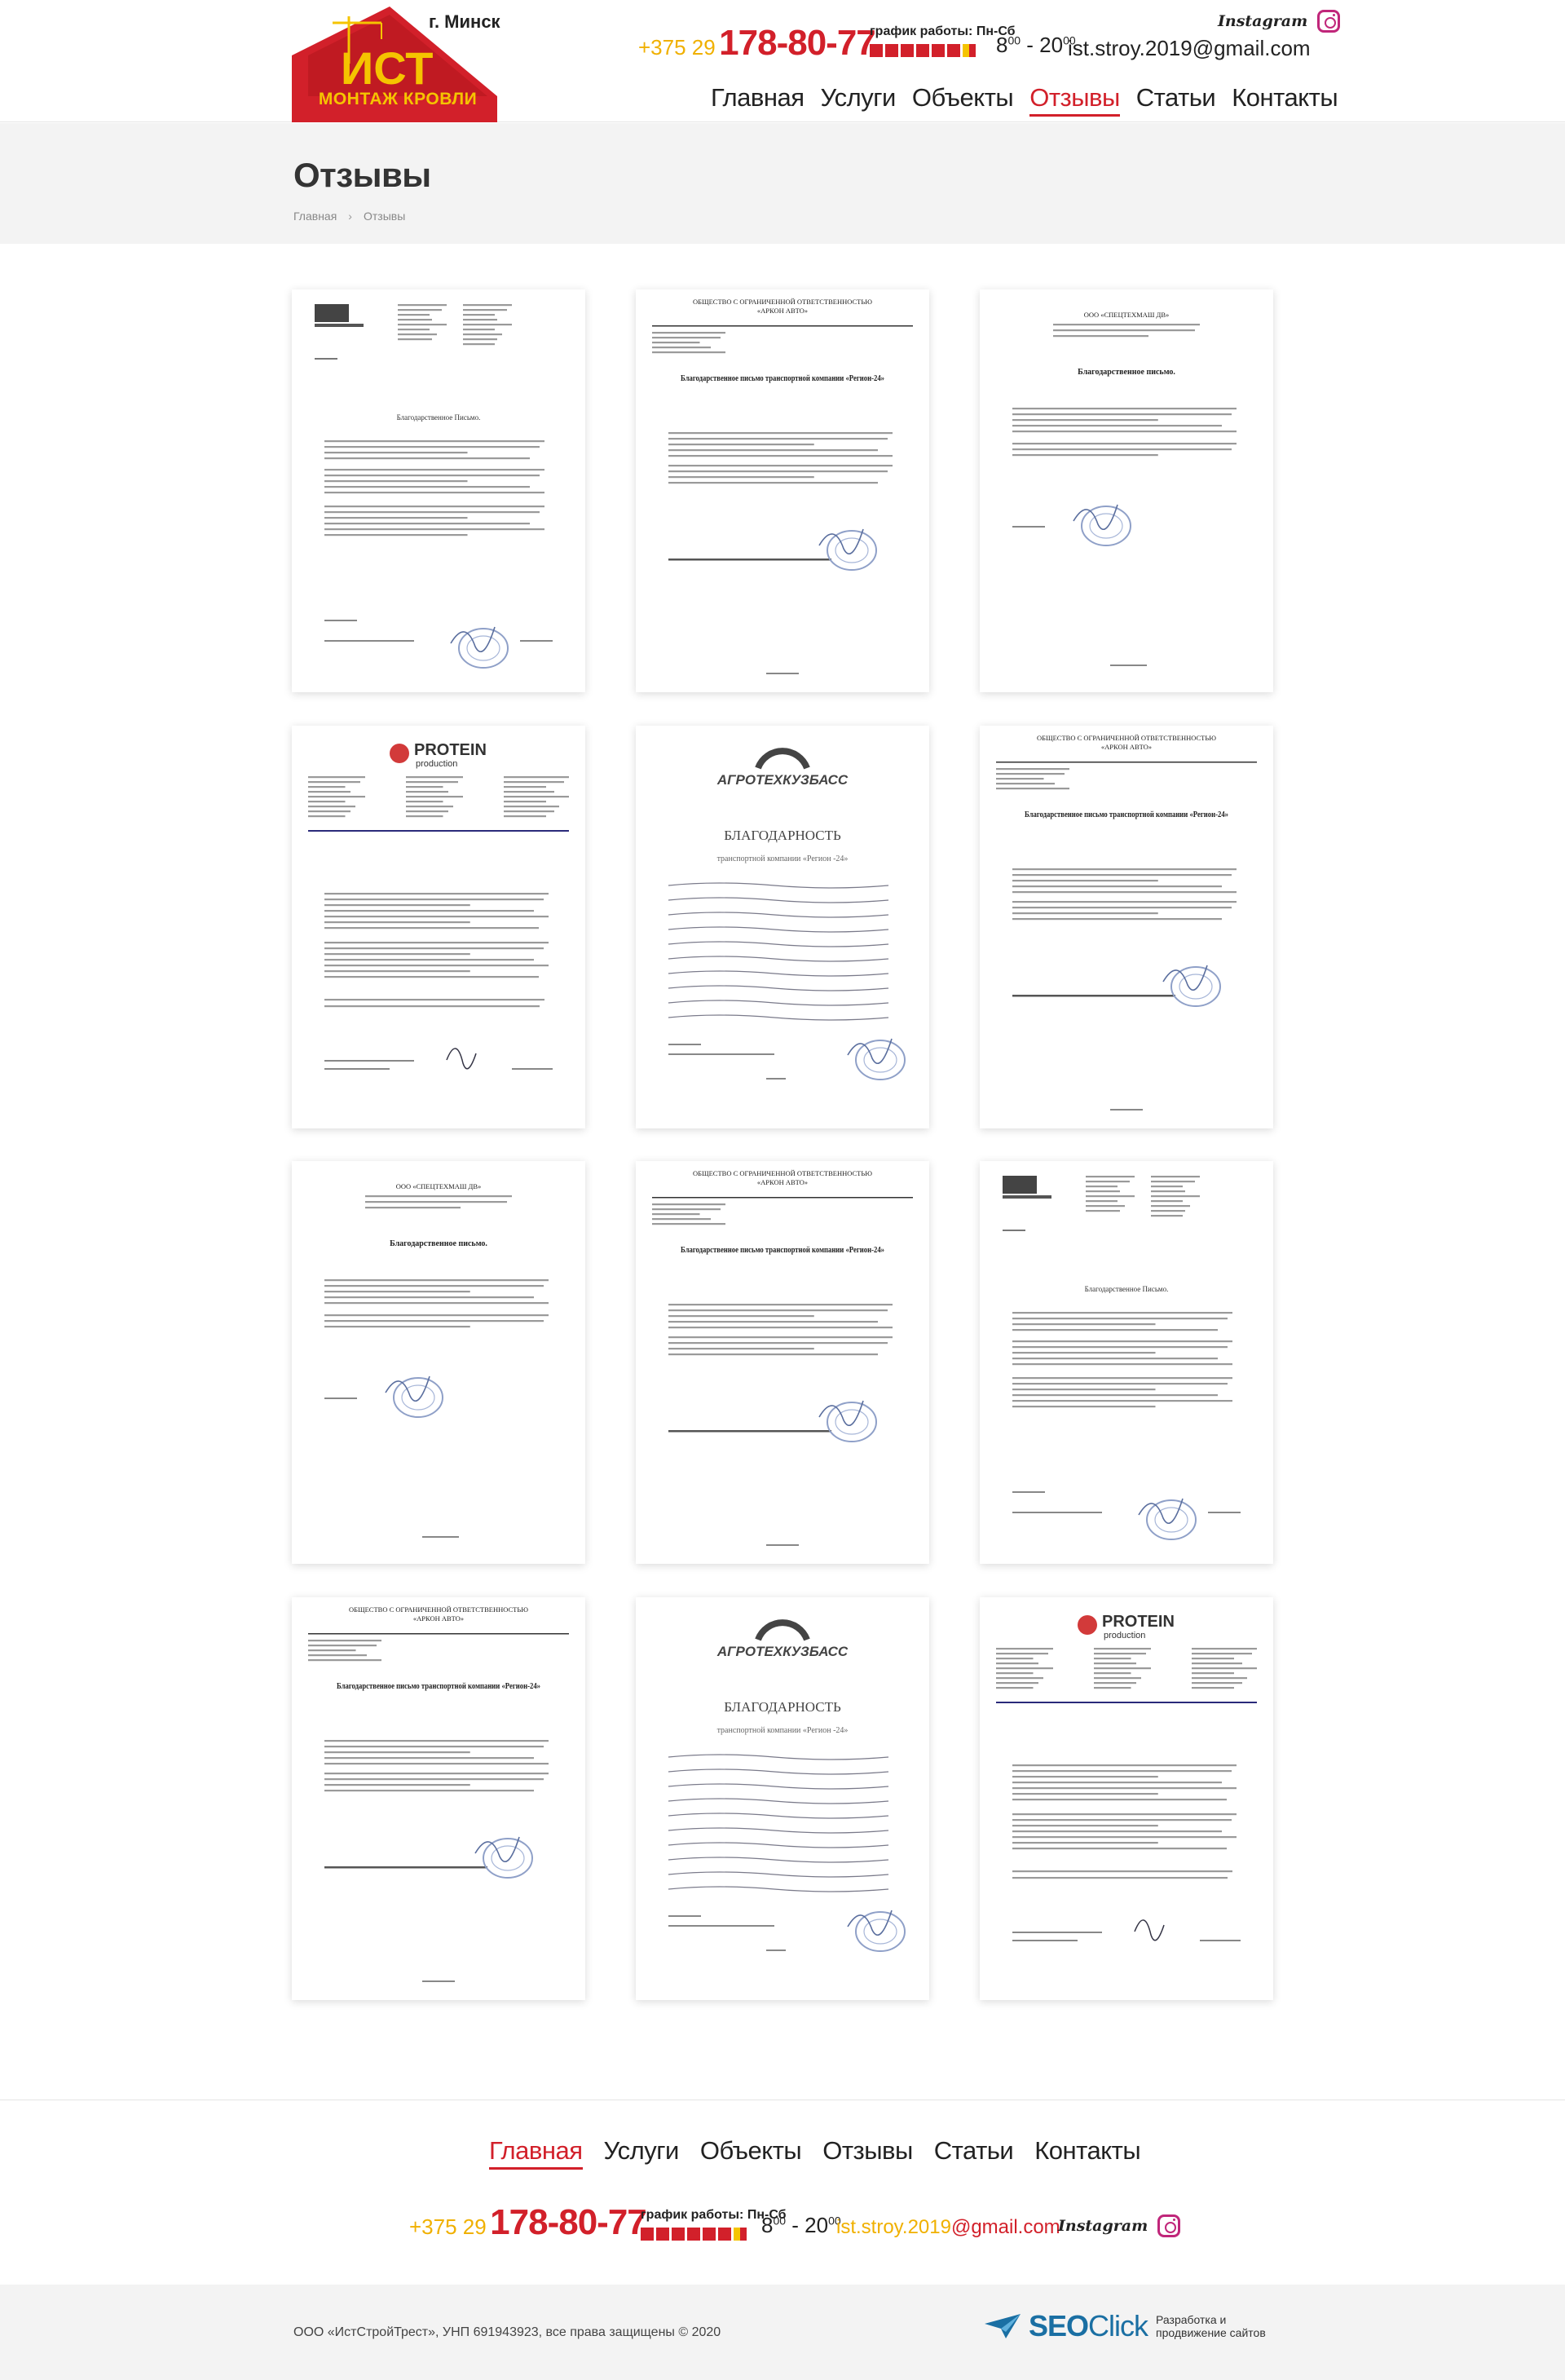  I want to click on footer-work-schedule: график работы: Пн-Сб, so click(714, 2225).